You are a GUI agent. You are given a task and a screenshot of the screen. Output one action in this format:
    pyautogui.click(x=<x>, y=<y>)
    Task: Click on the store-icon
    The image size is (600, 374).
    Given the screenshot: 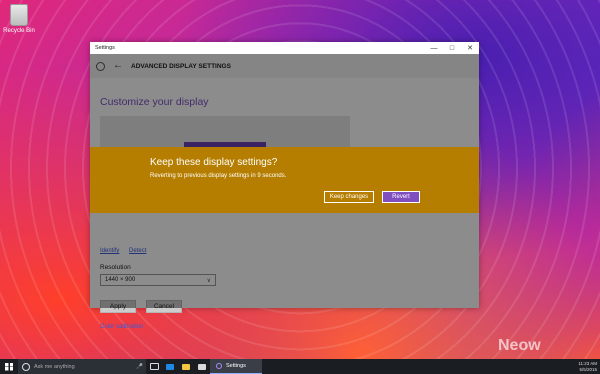 What is the action you would take?
    pyautogui.click(x=202, y=366)
    